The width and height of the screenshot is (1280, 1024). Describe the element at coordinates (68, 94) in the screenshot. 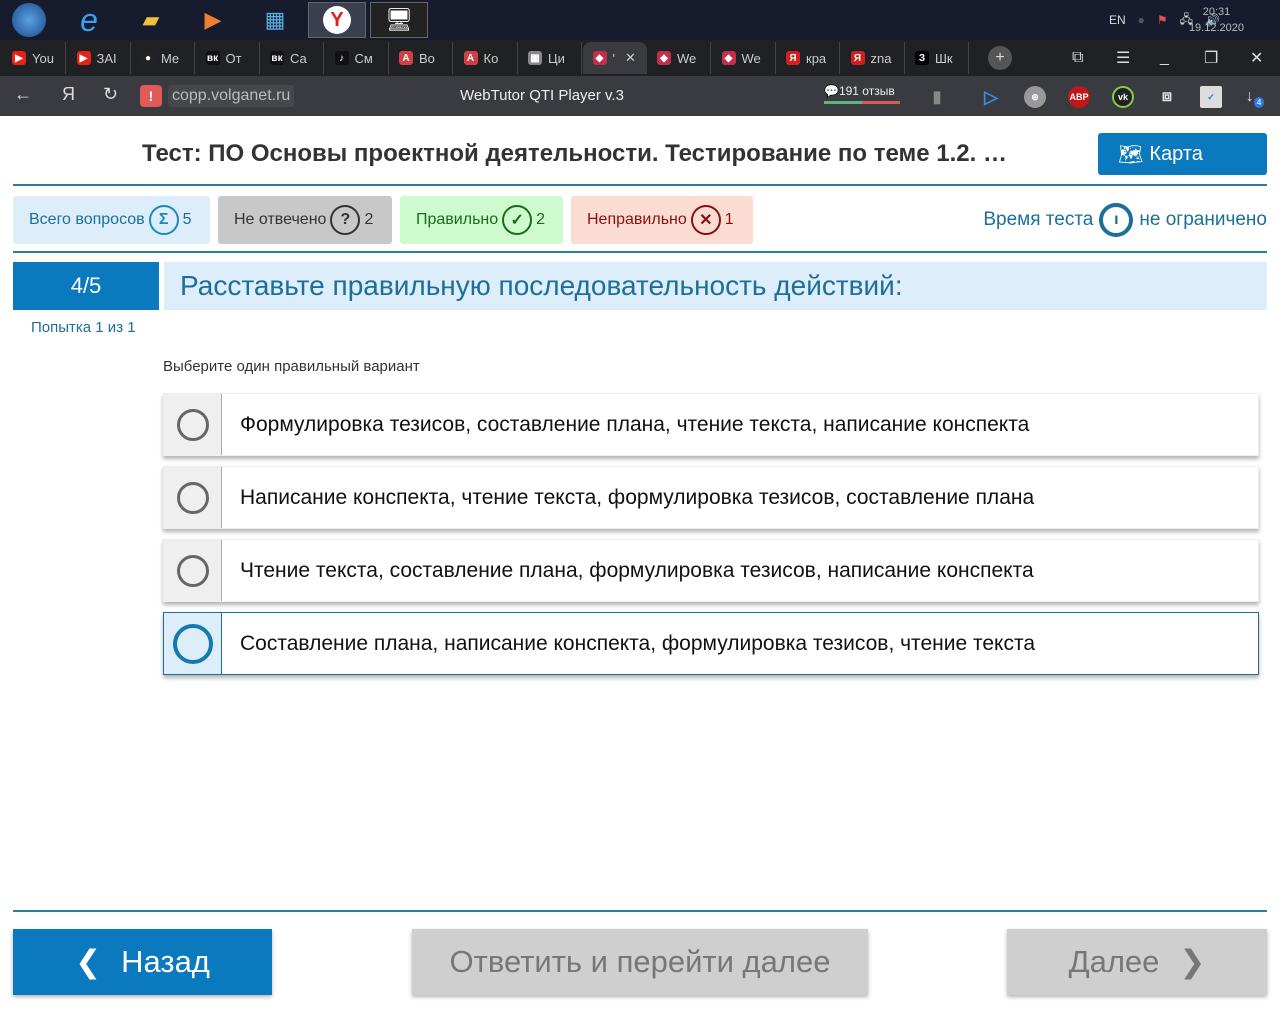

I see `yandex-home-icon: Я` at that location.